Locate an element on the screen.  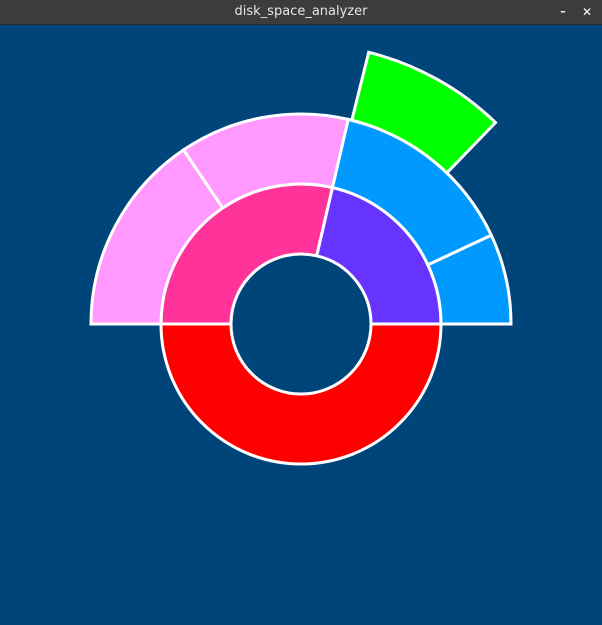
title-bar: disk_space_analyzer – ✕ is located at coordinates (301, 12).